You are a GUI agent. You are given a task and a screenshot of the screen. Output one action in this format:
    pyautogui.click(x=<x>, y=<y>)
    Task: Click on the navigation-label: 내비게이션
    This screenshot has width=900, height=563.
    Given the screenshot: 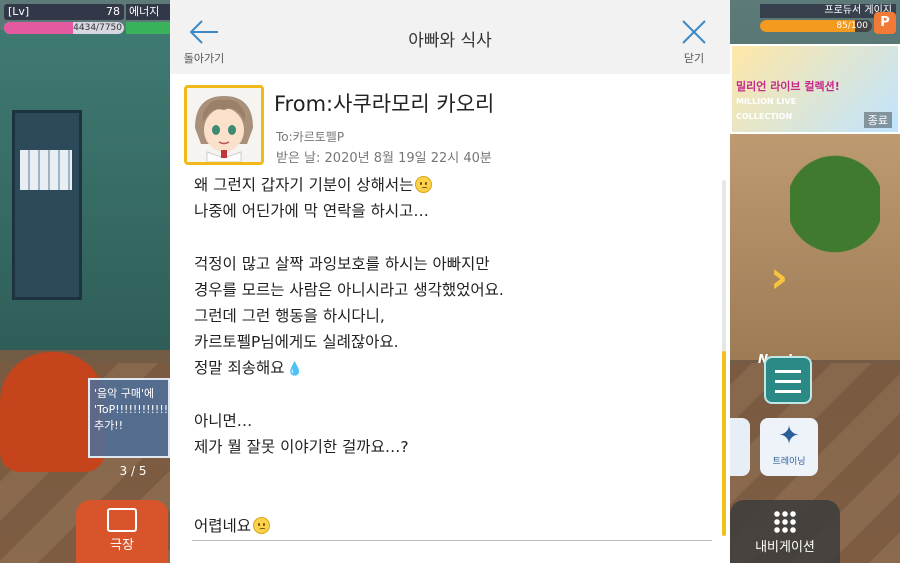 What is the action you would take?
    pyautogui.click(x=785, y=547)
    